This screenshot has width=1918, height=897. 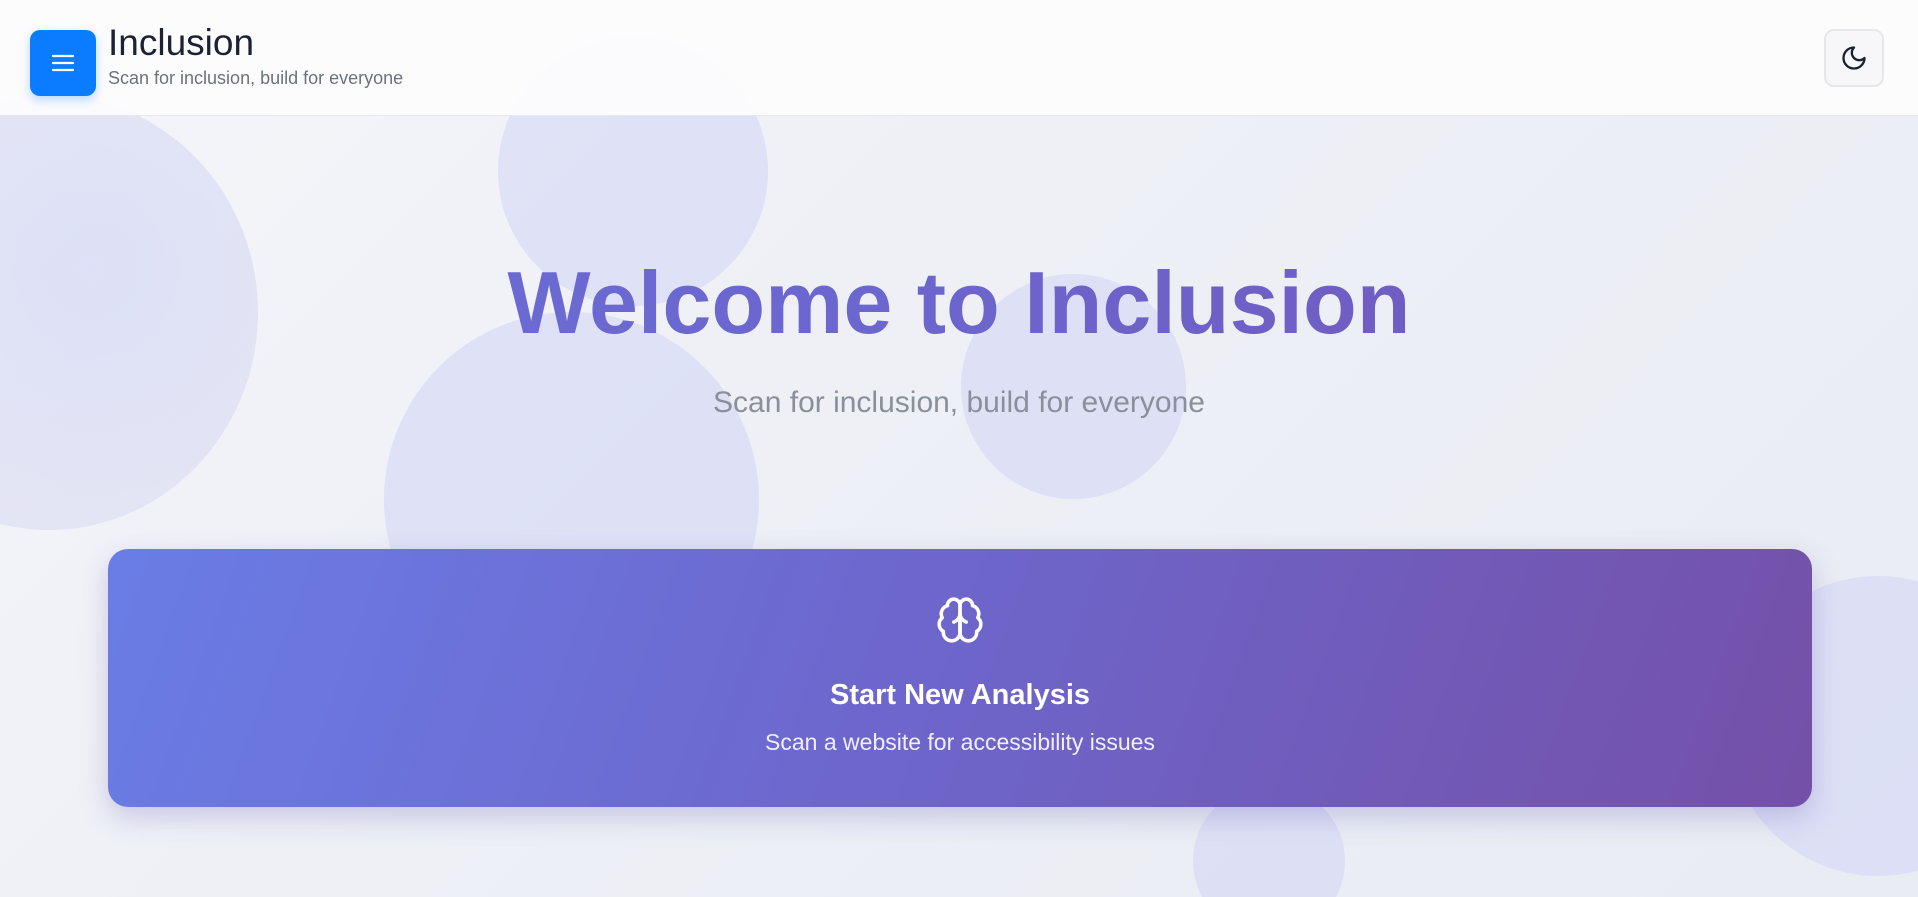 What do you see at coordinates (181, 42) in the screenshot?
I see `app-title: Inclusion` at bounding box center [181, 42].